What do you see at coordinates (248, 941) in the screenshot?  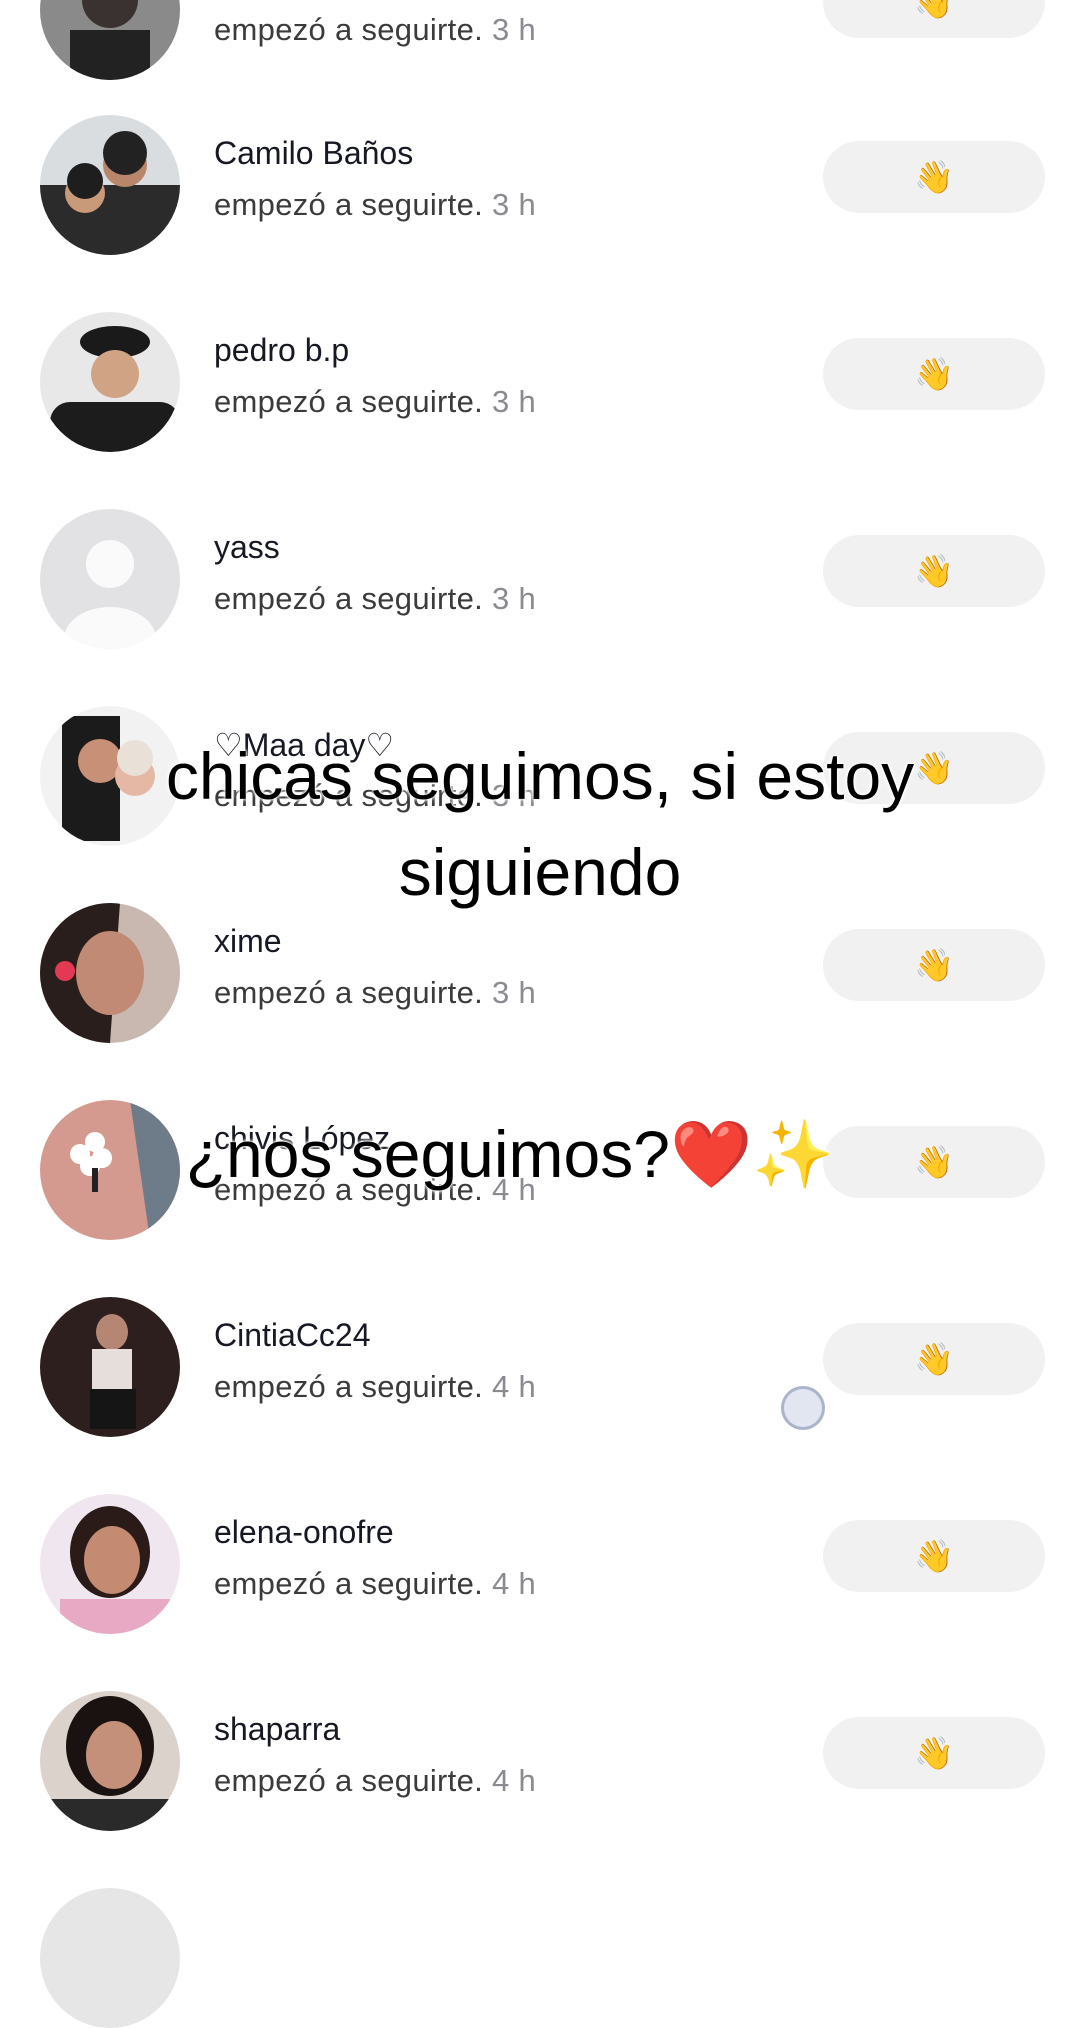 I see `follower-name: xime` at bounding box center [248, 941].